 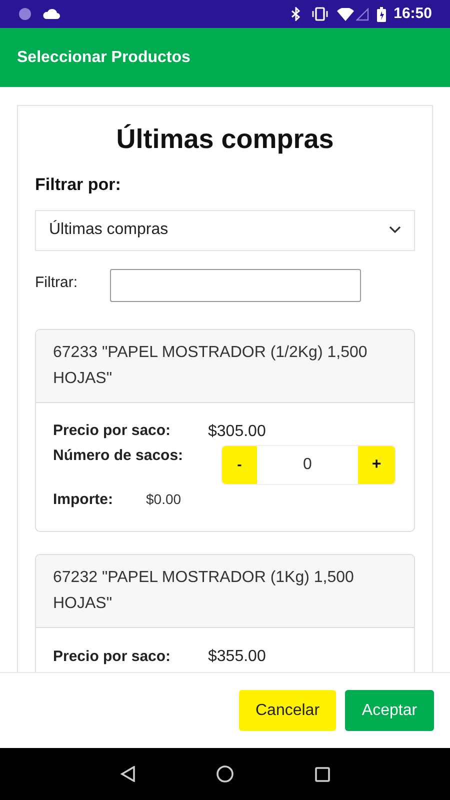 What do you see at coordinates (295, 14) in the screenshot?
I see `bluetooth-icon` at bounding box center [295, 14].